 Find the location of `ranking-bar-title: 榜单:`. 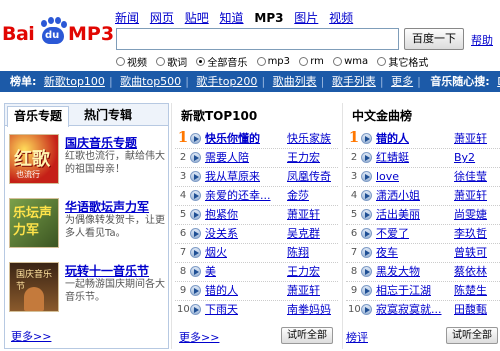

ranking-bar-title: 榜单: is located at coordinates (23, 81).